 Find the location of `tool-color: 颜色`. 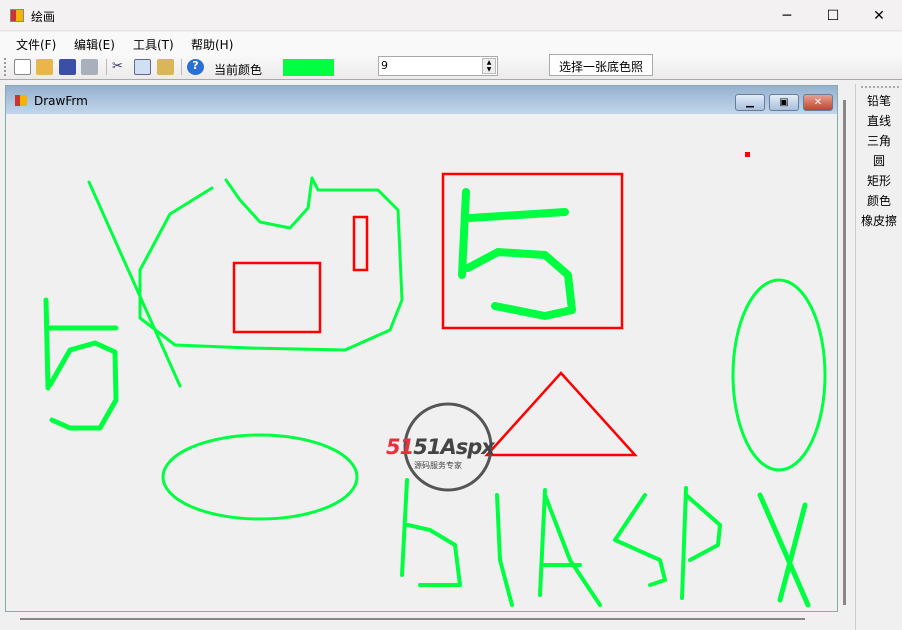

tool-color: 颜色 is located at coordinates (879, 200).